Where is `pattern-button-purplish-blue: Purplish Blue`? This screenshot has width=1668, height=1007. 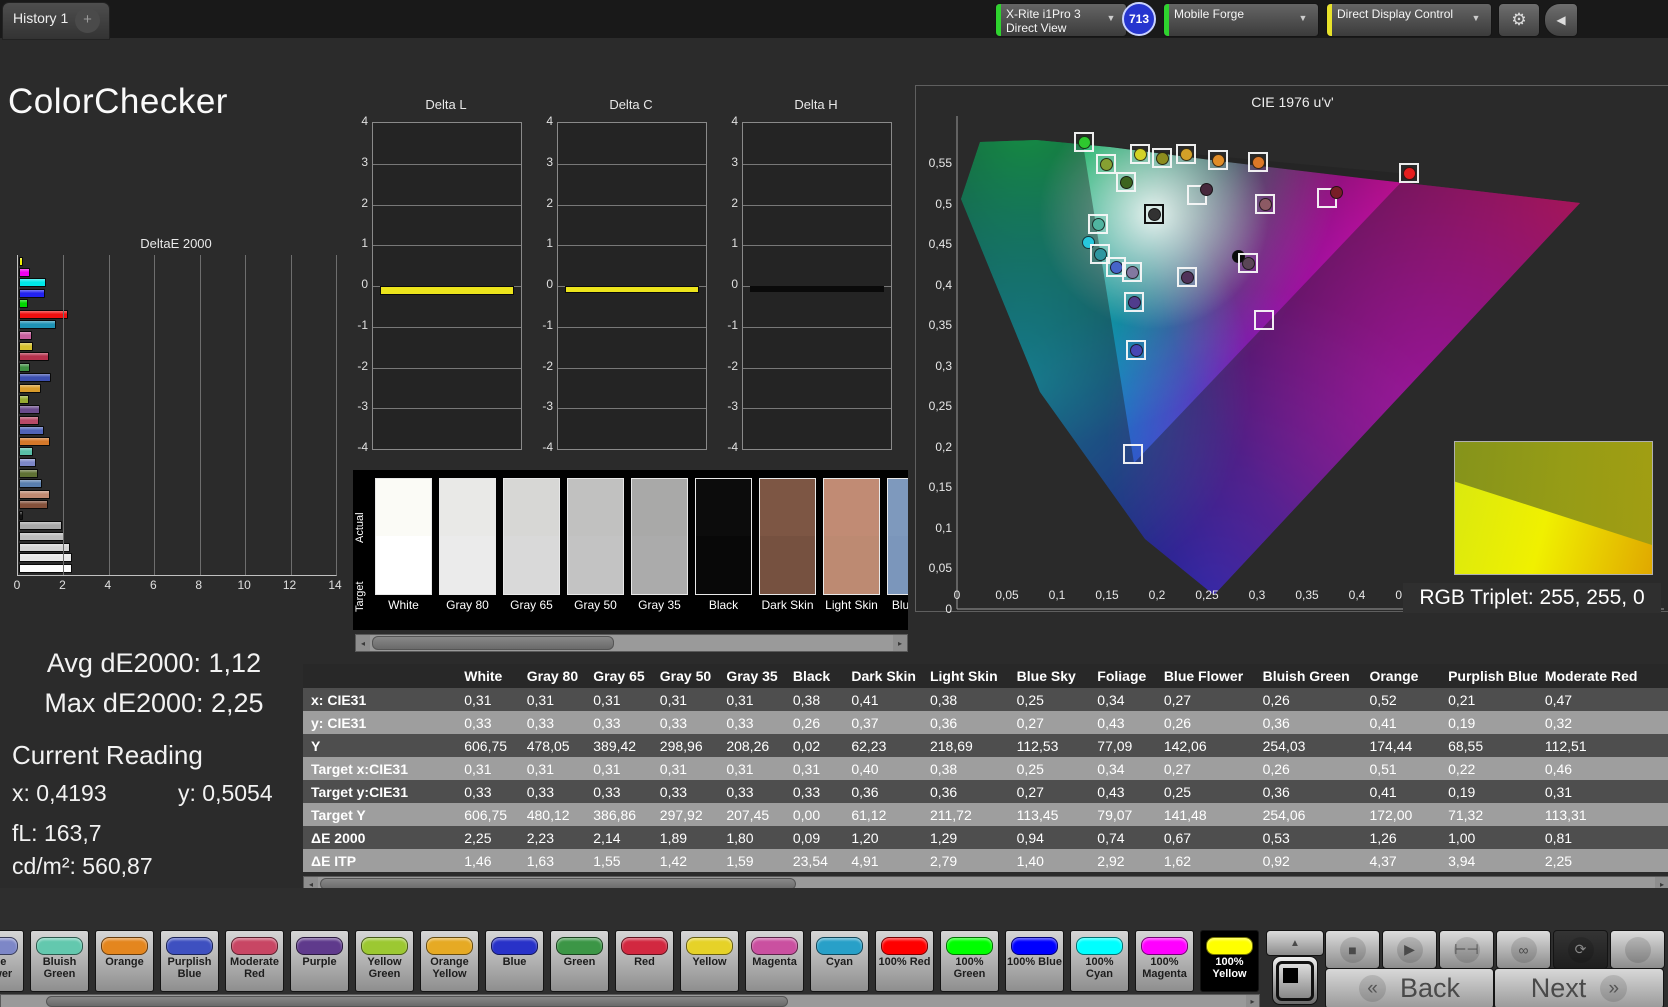
pattern-button-purplish-blue: Purplish Blue is located at coordinates (189, 961).